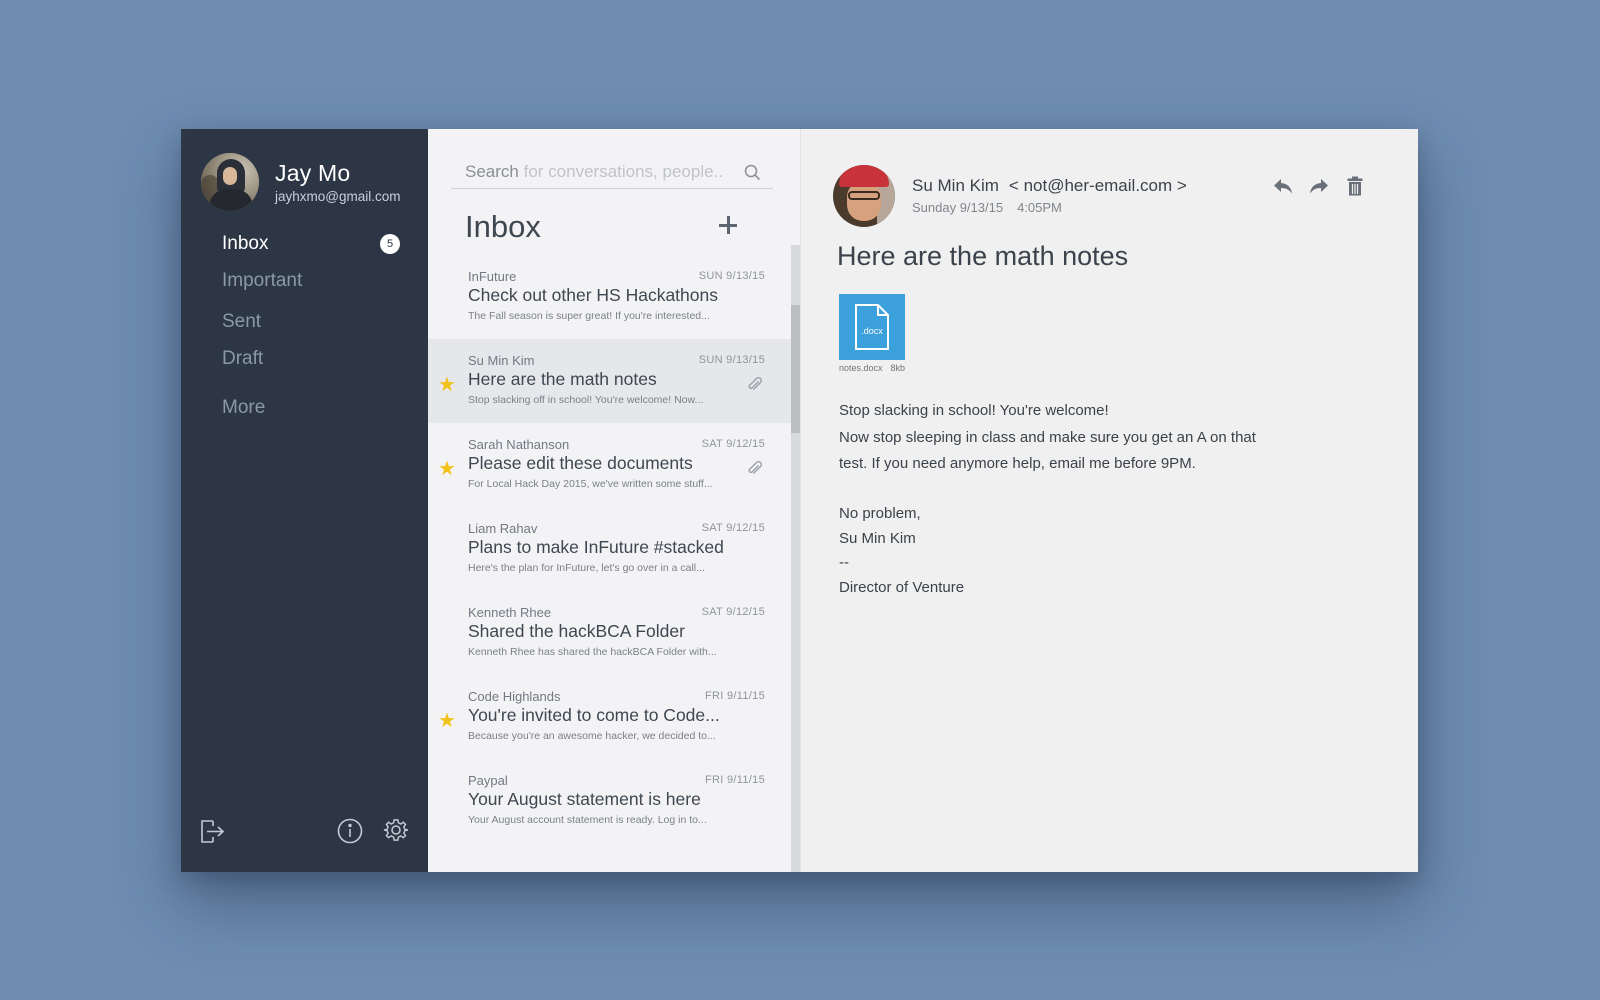  What do you see at coordinates (877, 538) in the screenshot?
I see `signature-line: Su Min Kim` at bounding box center [877, 538].